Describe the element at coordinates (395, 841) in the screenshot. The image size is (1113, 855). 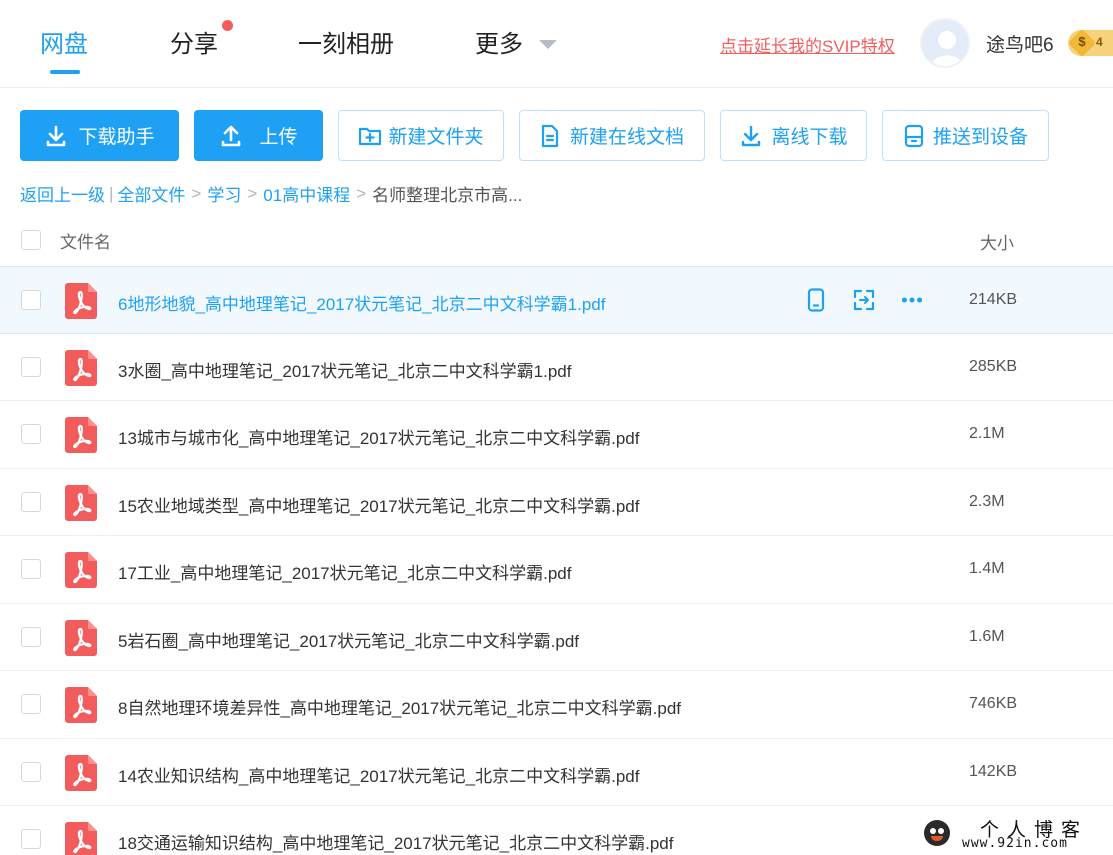
I see `file-name: 18交通运输知识结构_高中地理笔记_2017状元笔记_北京二中文科学霸.pdf` at that location.